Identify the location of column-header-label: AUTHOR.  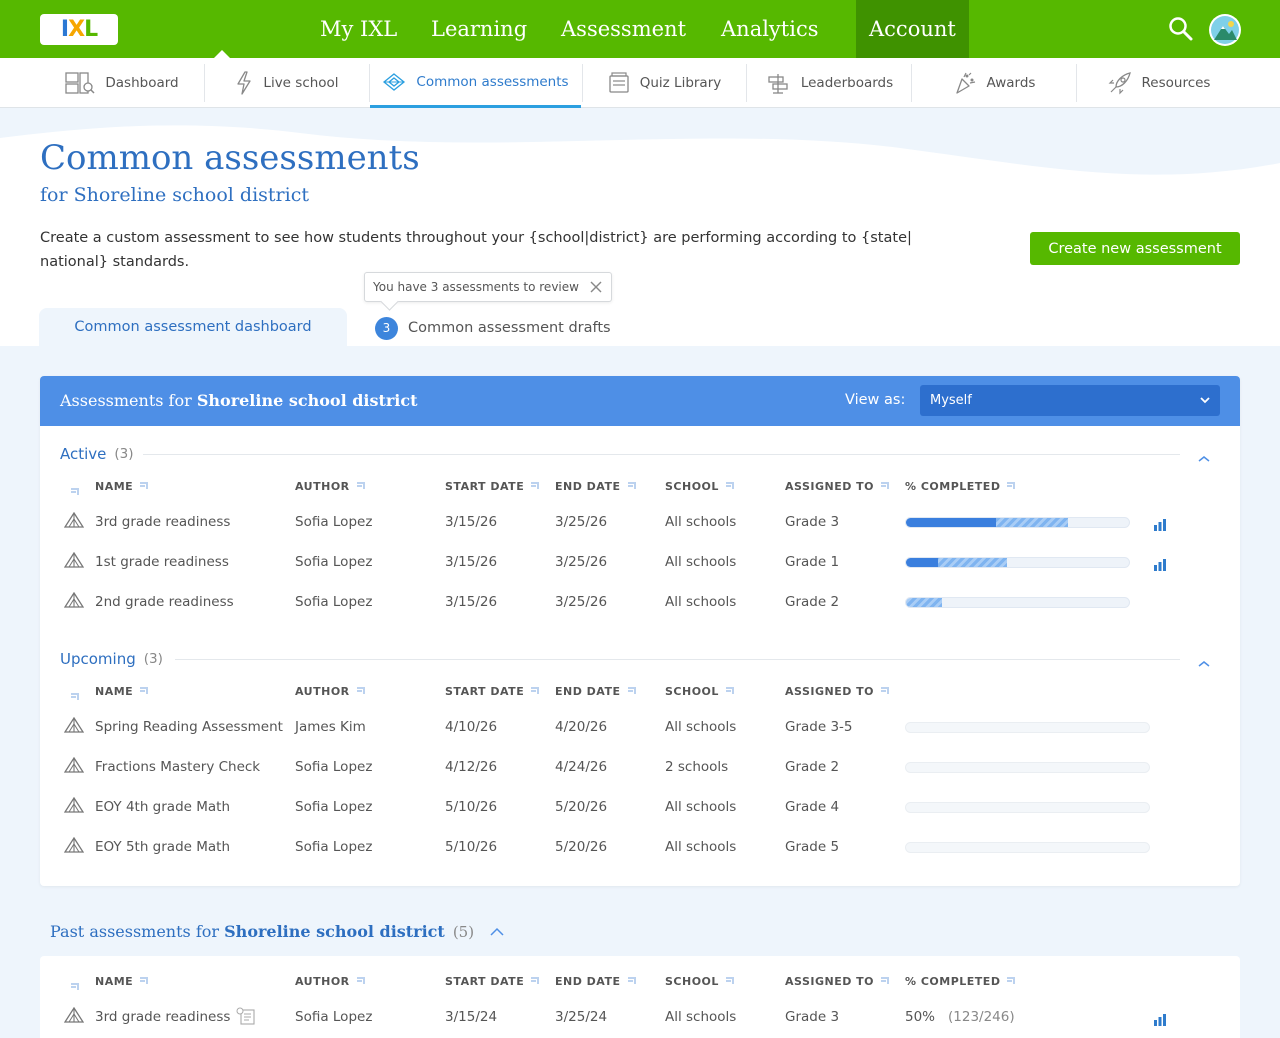
(322, 691).